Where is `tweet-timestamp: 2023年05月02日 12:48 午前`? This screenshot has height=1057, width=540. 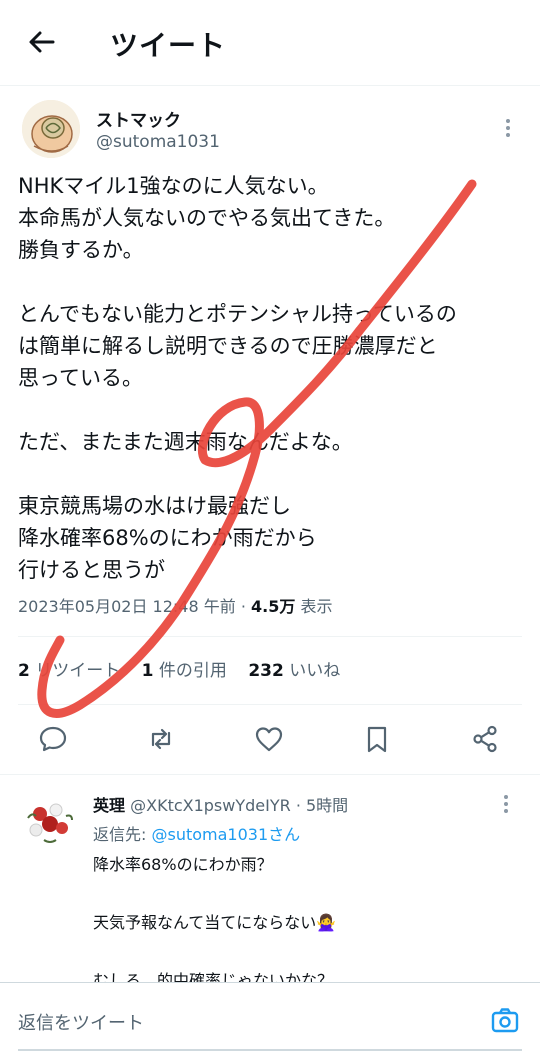 tweet-timestamp: 2023年05月02日 12:48 午前 is located at coordinates (127, 606).